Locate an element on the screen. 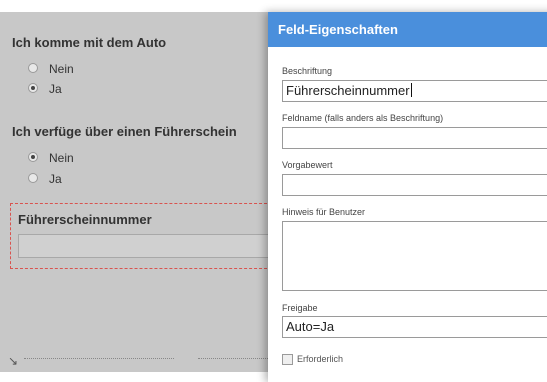 This screenshot has height=382, width=547. fieldname-label: Feldname (falls anders als Beschriftung) is located at coordinates (363, 118).